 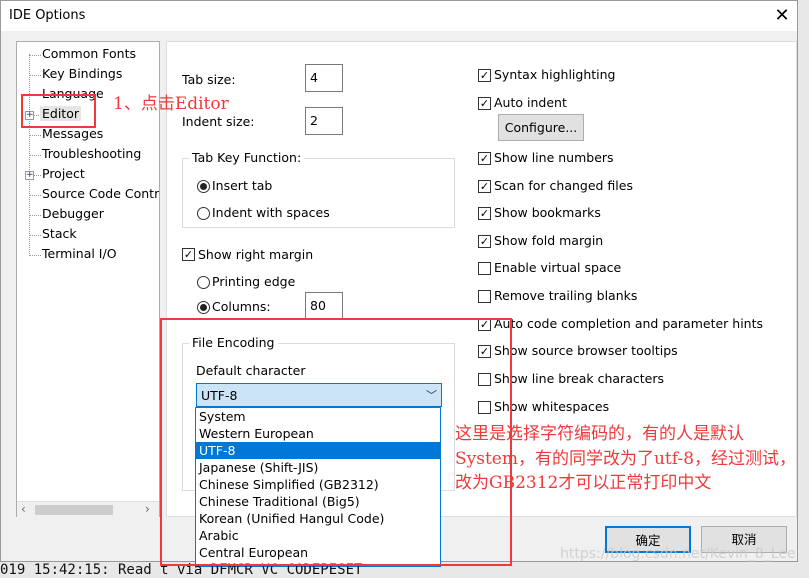 What do you see at coordinates (586, 350) in the screenshot?
I see `checkbox-label: Show source browser tooltips` at bounding box center [586, 350].